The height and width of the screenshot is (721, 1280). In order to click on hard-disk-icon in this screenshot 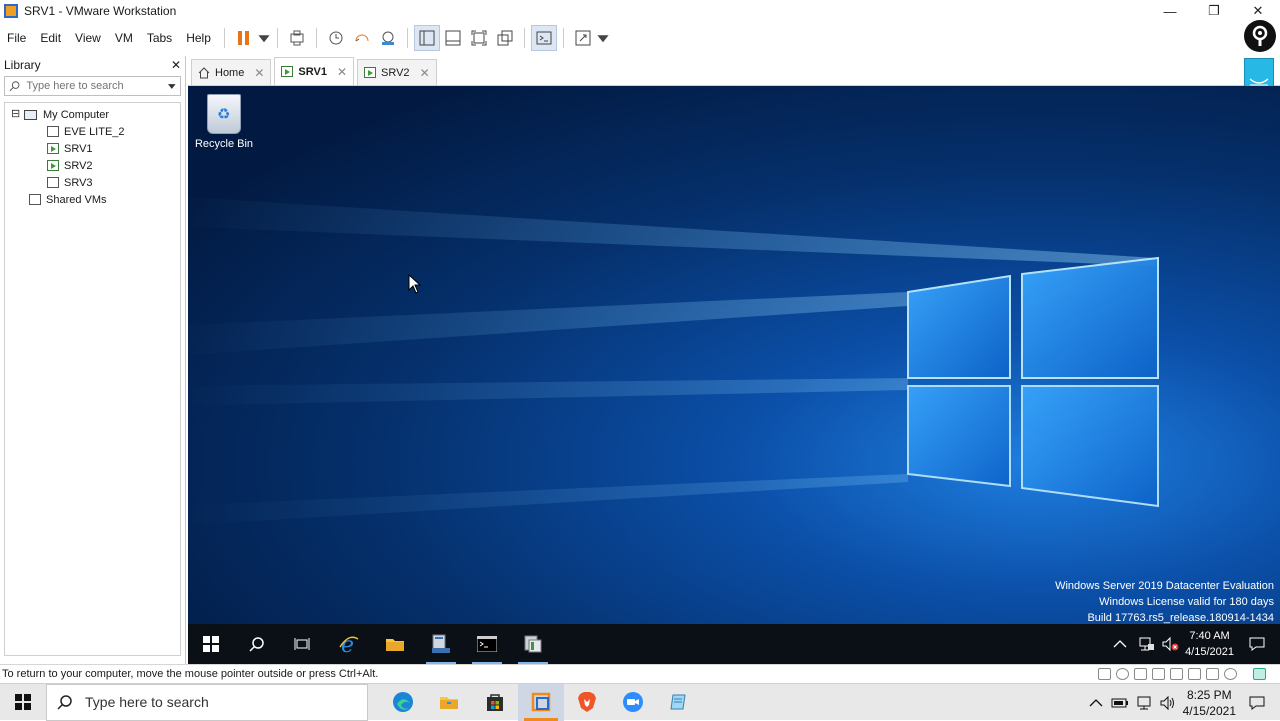, I will do `click(1104, 674)`.